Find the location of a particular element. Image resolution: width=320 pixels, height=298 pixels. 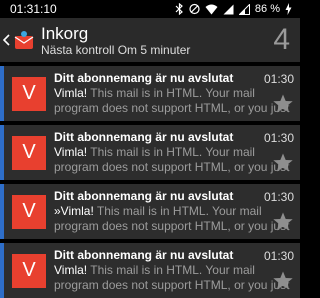

wifi-icon is located at coordinates (211, 9).